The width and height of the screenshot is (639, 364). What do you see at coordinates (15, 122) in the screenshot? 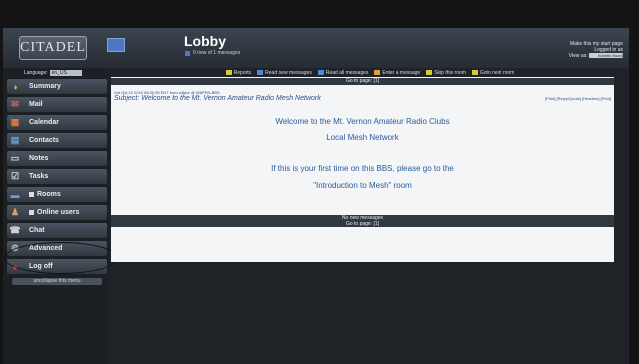
I see `calendar-icon: ▦` at bounding box center [15, 122].